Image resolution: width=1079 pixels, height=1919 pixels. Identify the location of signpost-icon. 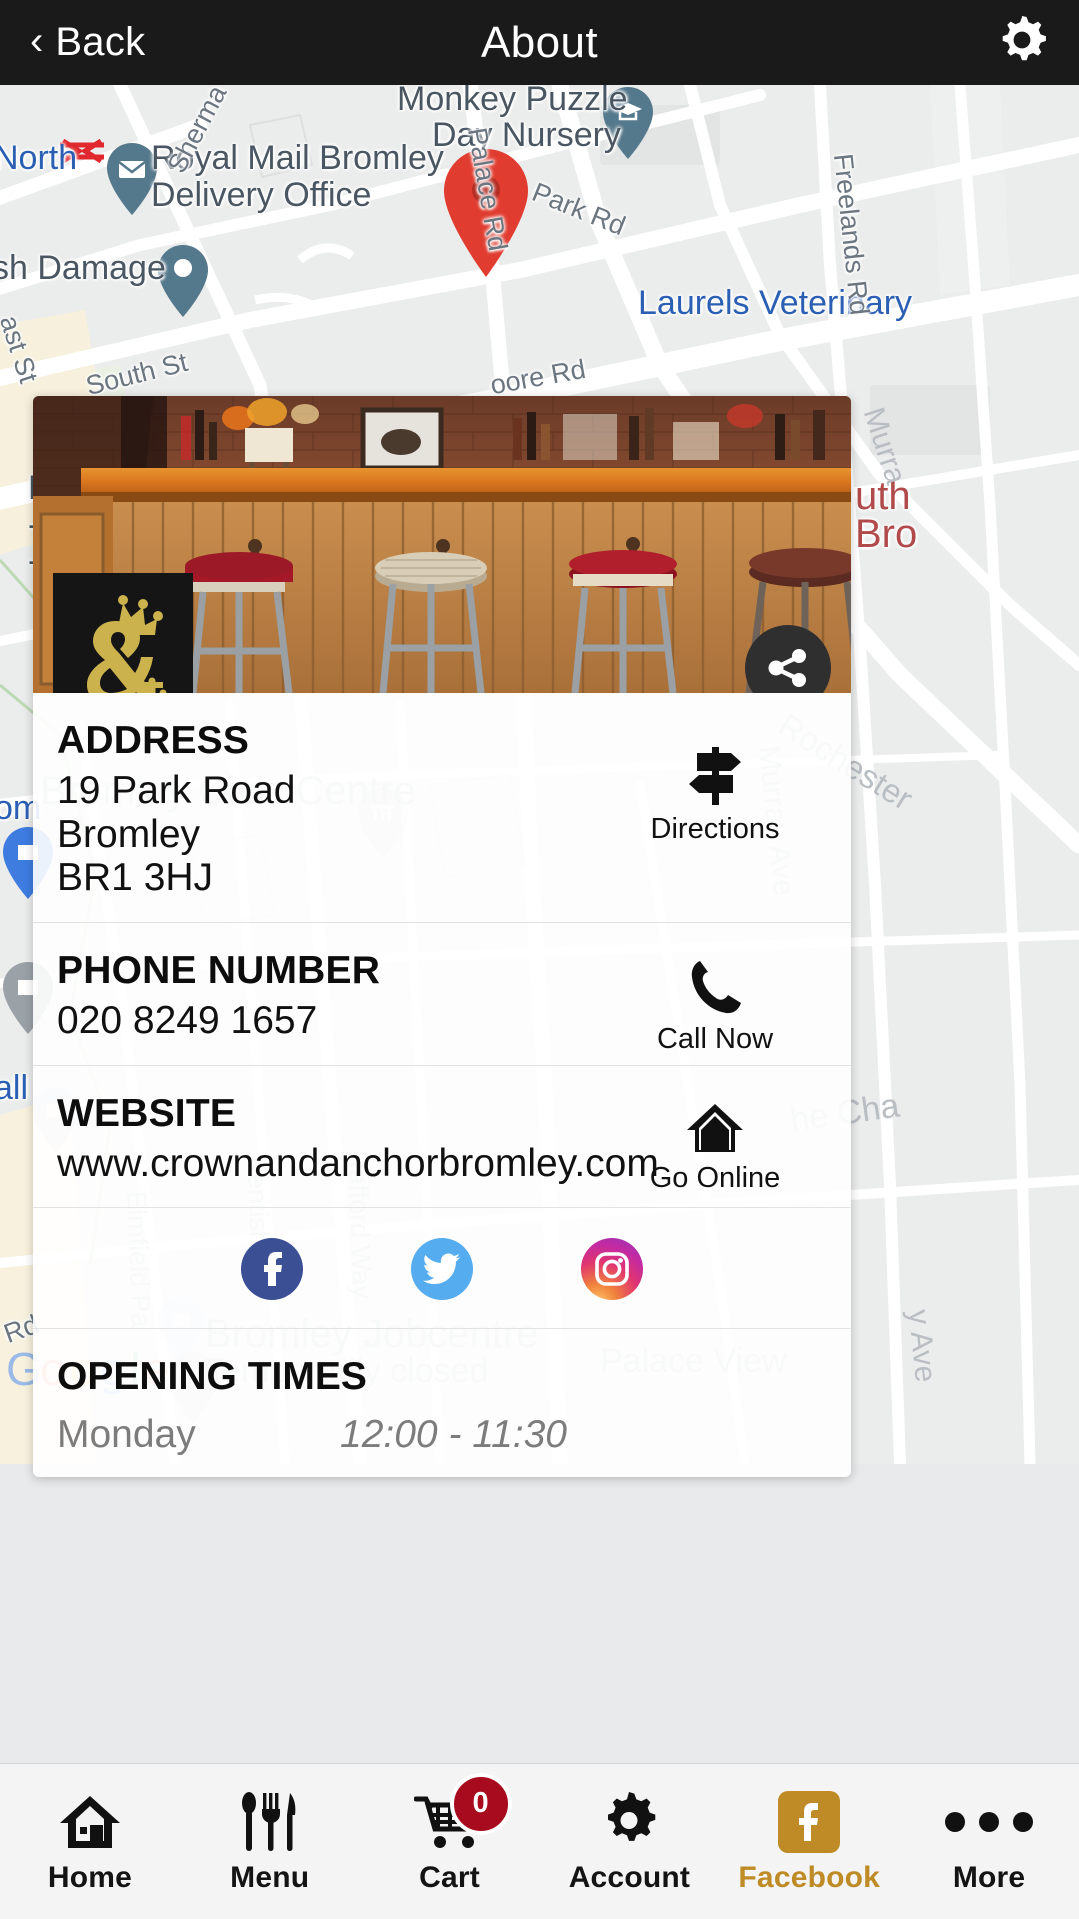
(715, 774).